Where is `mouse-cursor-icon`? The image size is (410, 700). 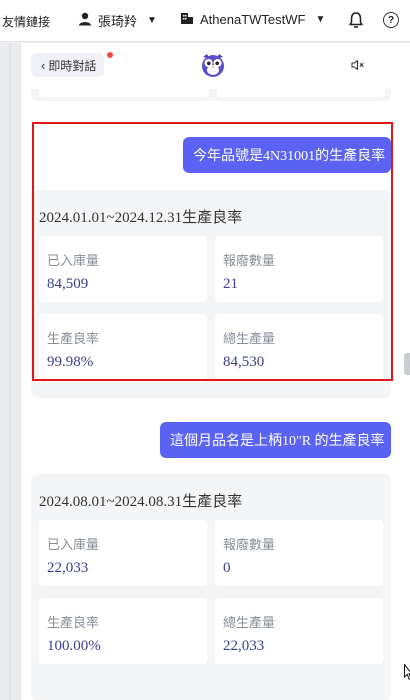 mouse-cursor-icon is located at coordinates (407, 674).